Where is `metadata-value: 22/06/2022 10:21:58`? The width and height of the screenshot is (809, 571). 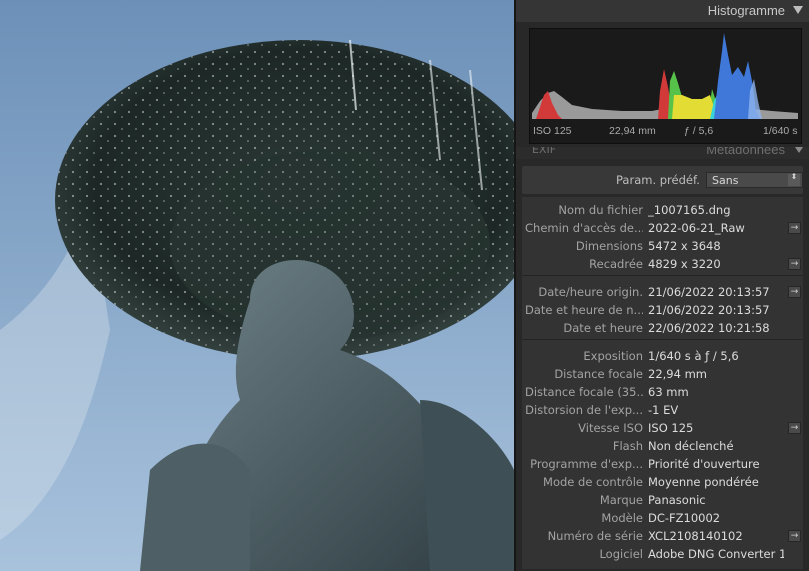
metadata-value: 22/06/2022 10:21:58 is located at coordinates (709, 328).